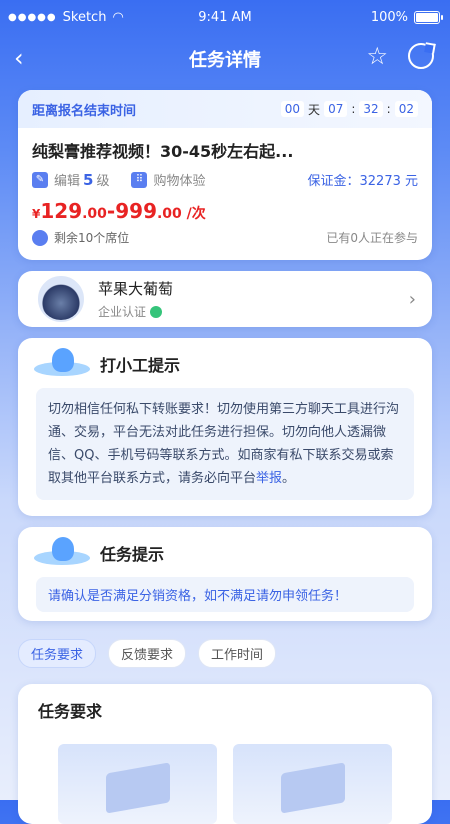 The height and width of the screenshot is (824, 450). I want to click on price-max-decimal: .00, so click(169, 214).